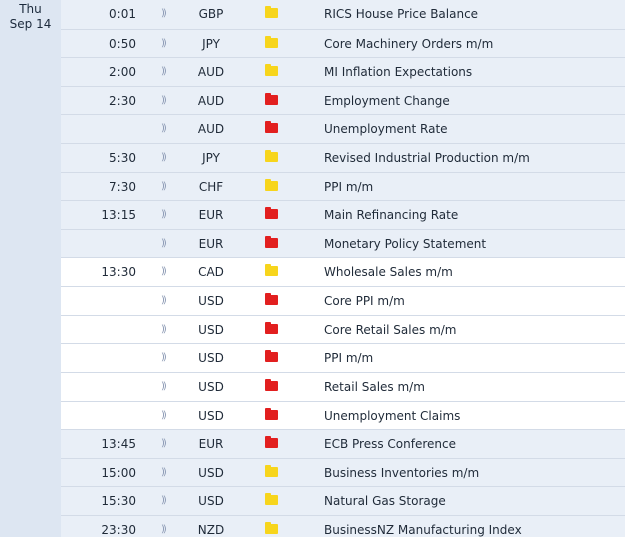  What do you see at coordinates (388, 272) in the screenshot?
I see `event-title: Wholesale Sales m/m` at bounding box center [388, 272].